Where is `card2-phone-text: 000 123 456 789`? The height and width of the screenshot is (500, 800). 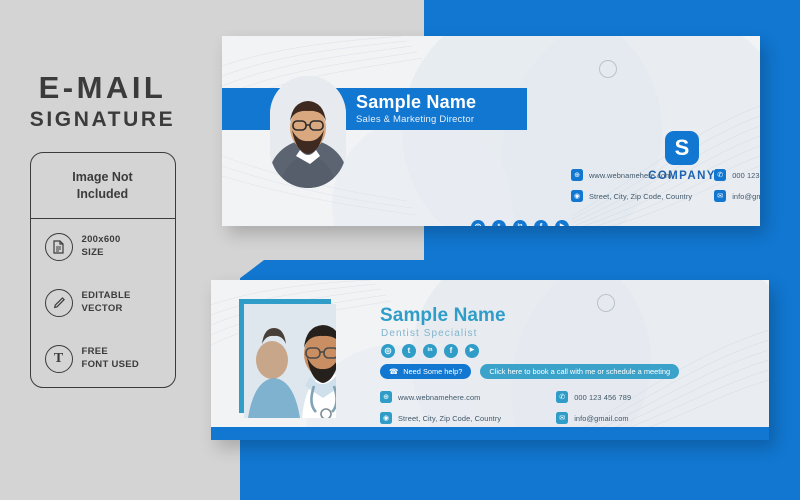 card2-phone-text: 000 123 456 789 is located at coordinates (603, 397).